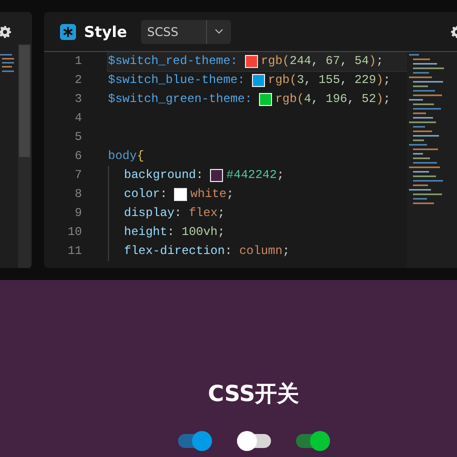 The image size is (457, 457). Describe the element at coordinates (74, 251) in the screenshot. I see `line-number: 11` at that location.